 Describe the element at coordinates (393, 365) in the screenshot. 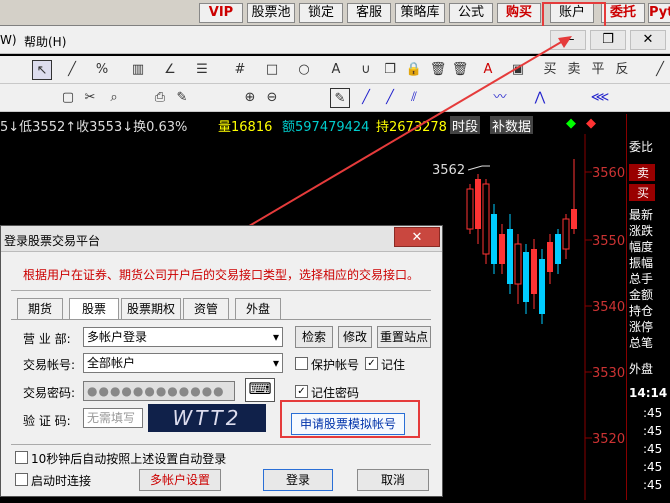

I see `remember-account-label: 记住` at that location.